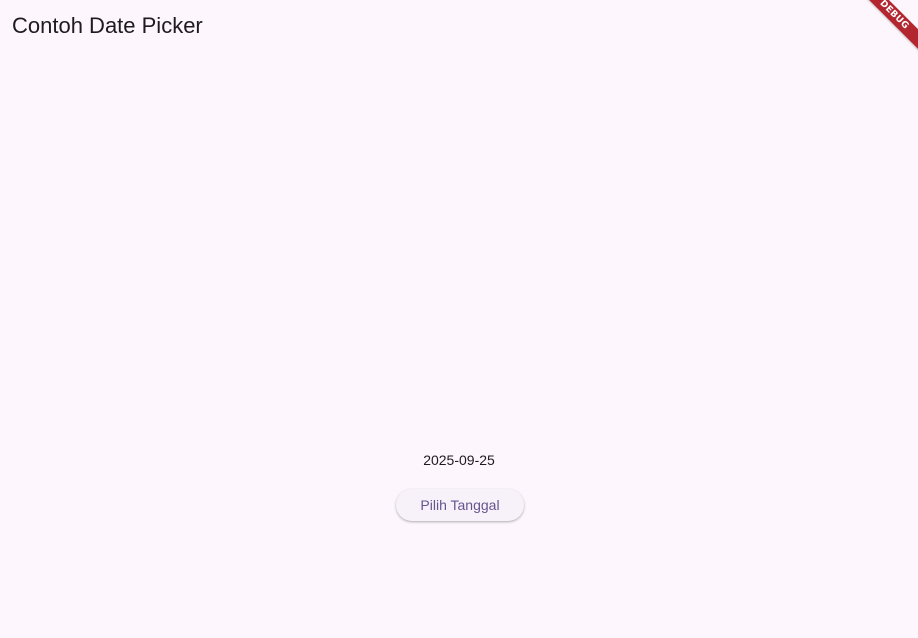 This screenshot has height=638, width=918. What do you see at coordinates (460, 505) in the screenshot?
I see `pick-date-button: Pilih Tanggal` at bounding box center [460, 505].